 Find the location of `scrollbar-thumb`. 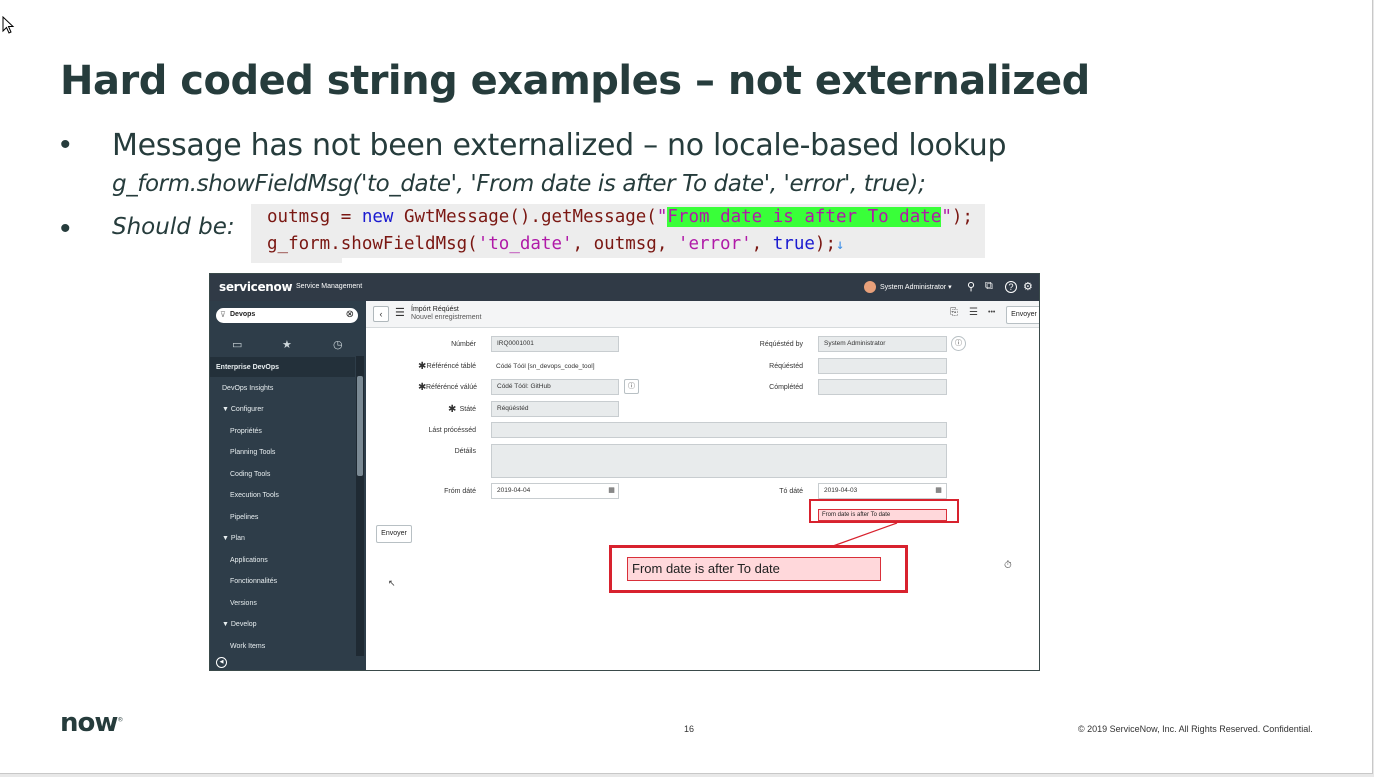

scrollbar-thumb is located at coordinates (360, 426).